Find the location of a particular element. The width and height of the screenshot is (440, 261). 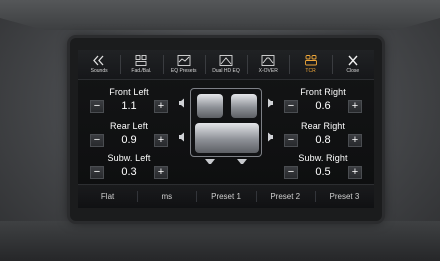

preset-bar: Flat ms Preset 1 Preset 2 Preset 3 is located at coordinates (226, 196).